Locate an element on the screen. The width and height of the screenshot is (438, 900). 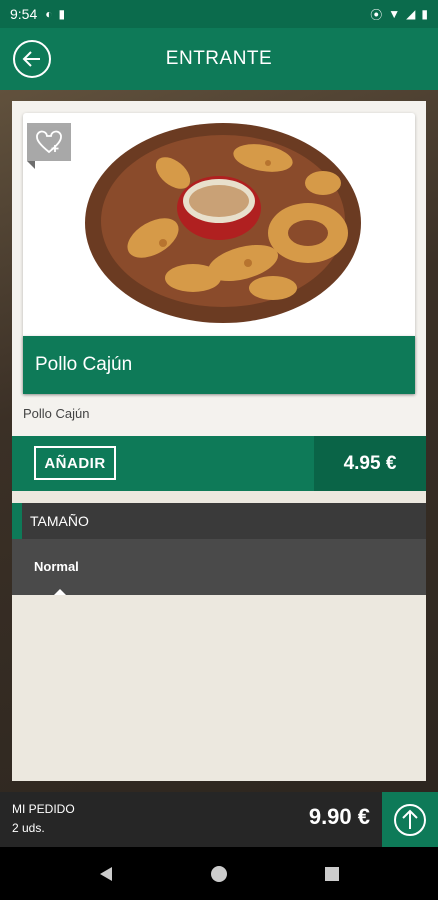
status-time: 9:54 is located at coordinates (24, 14).